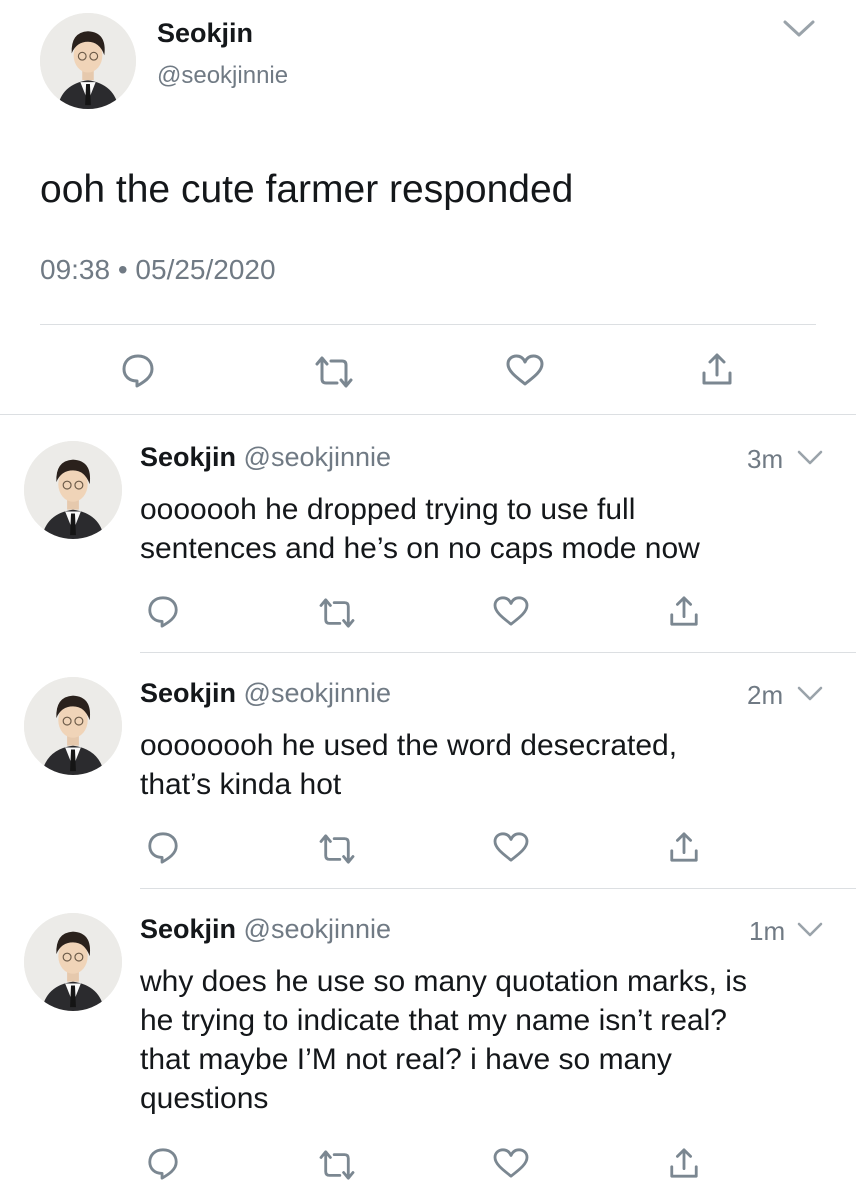 This screenshot has width=856, height=1200. Describe the element at coordinates (204, 1098) in the screenshot. I see `reply-text-line: questions` at that location.